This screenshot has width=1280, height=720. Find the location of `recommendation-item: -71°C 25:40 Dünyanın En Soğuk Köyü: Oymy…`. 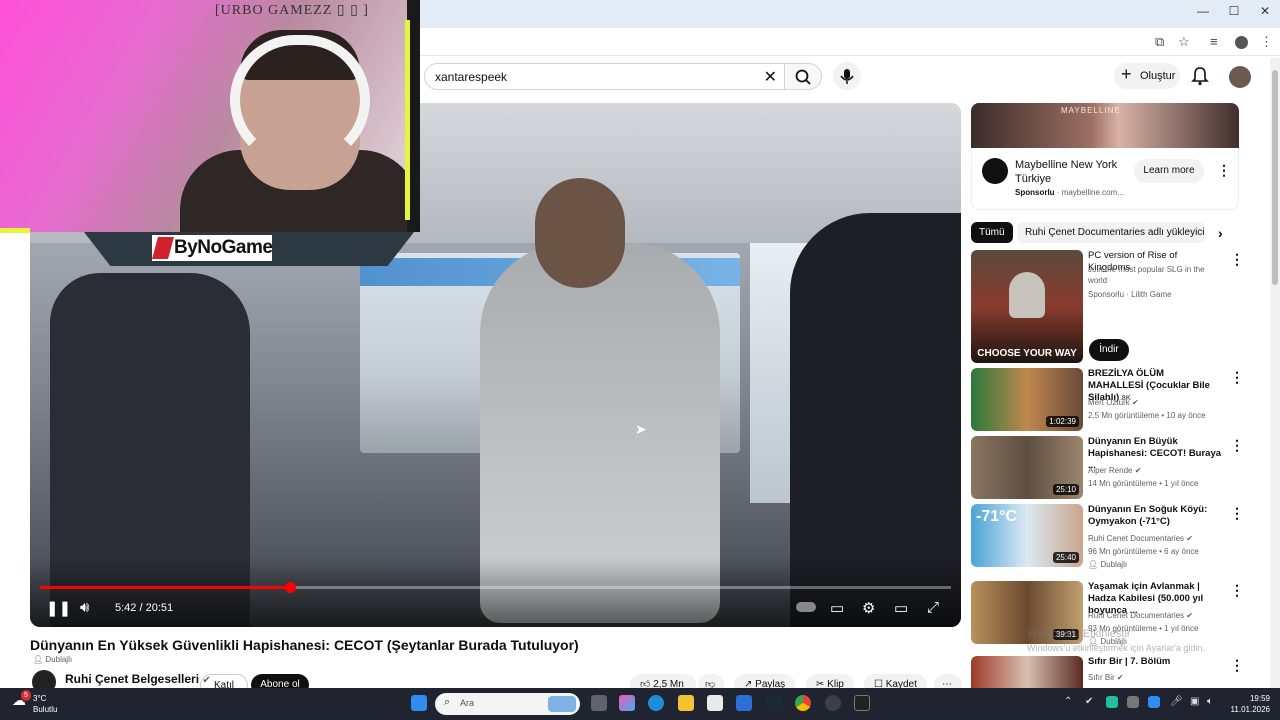

recommendation-item: -71°C 25:40 Dünyanın En Soğuk Köyü: Oymy… is located at coordinates (1116, 536).